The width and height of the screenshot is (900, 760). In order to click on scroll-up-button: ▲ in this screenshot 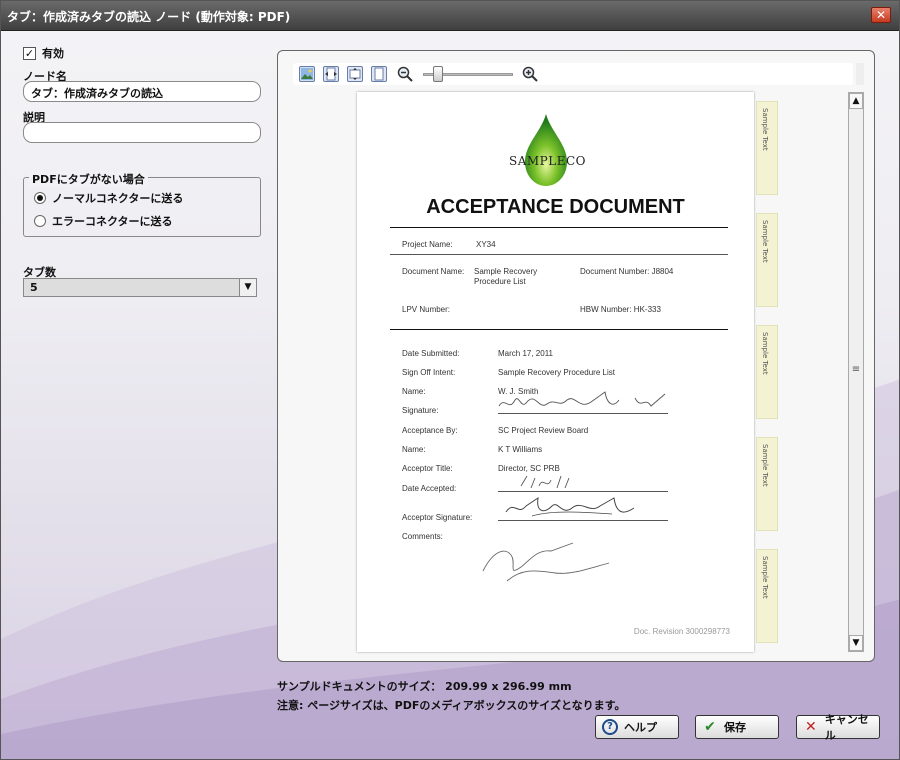, I will do `click(856, 101)`.